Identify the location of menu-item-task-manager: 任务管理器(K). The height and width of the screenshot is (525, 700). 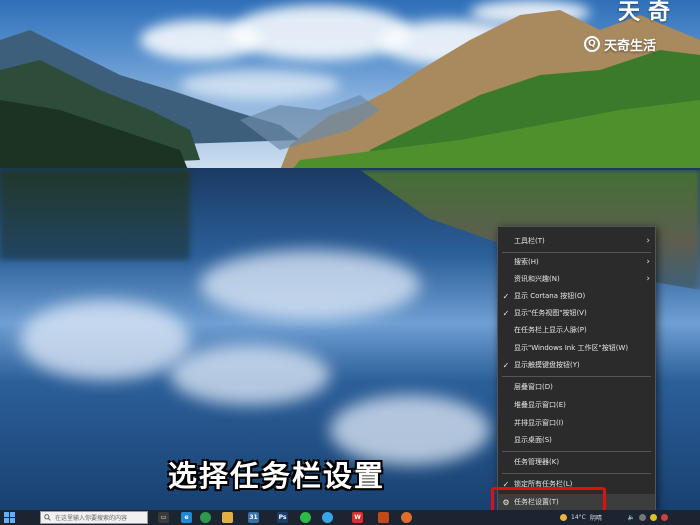
(576, 462).